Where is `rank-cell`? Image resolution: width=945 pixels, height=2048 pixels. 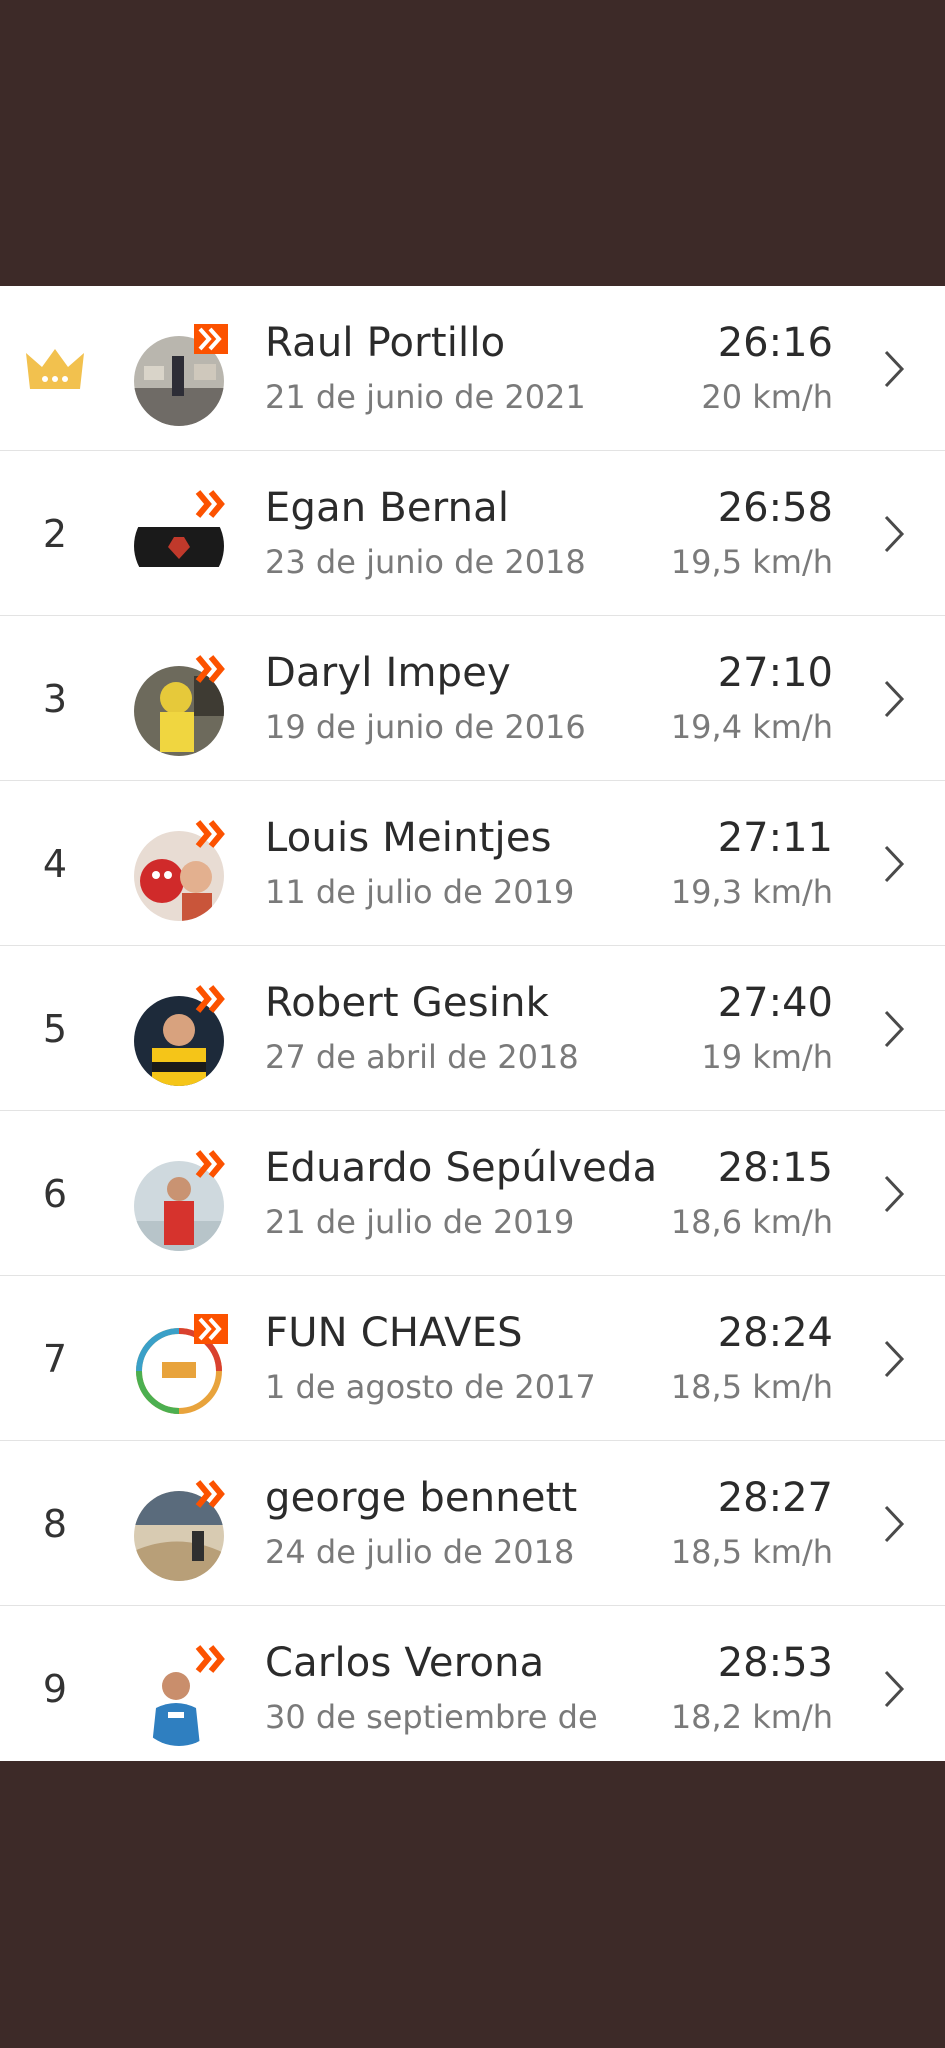 rank-cell is located at coordinates (55, 368).